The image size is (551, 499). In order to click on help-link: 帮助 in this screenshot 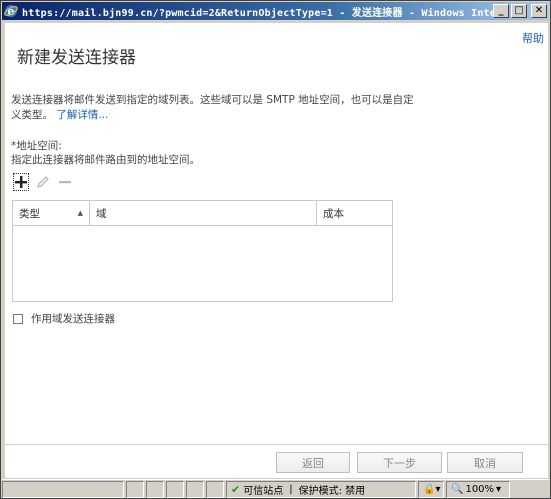, I will do `click(533, 38)`.